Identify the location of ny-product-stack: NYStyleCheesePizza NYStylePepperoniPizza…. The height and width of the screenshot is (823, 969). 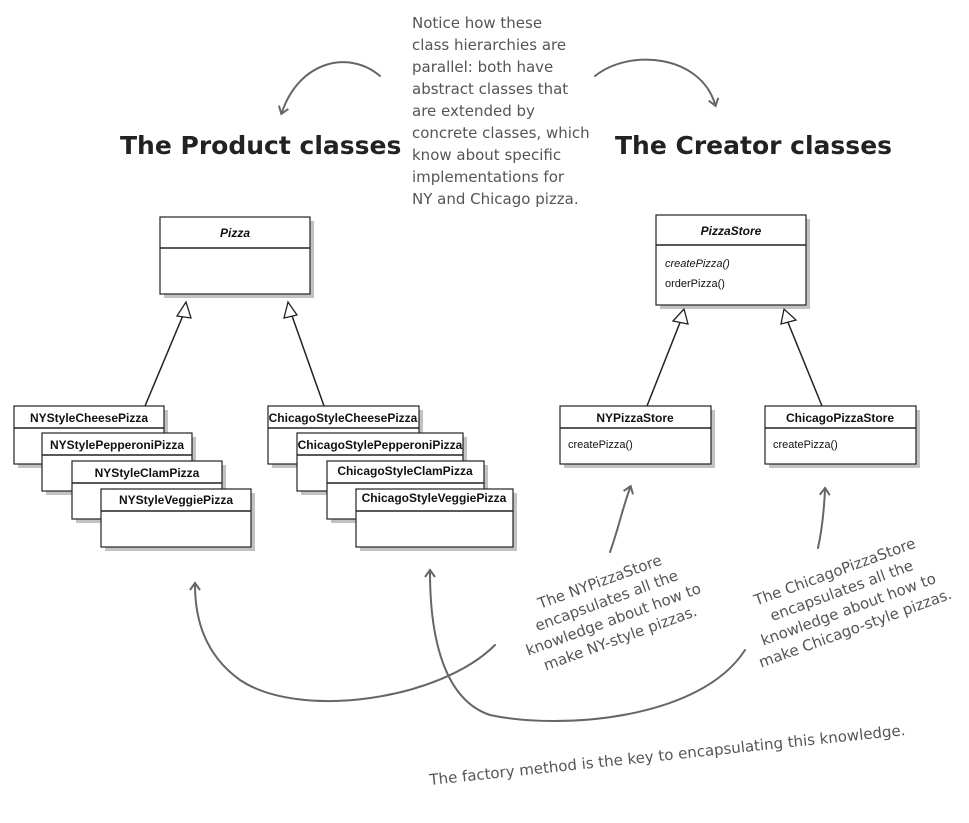
(134, 478).